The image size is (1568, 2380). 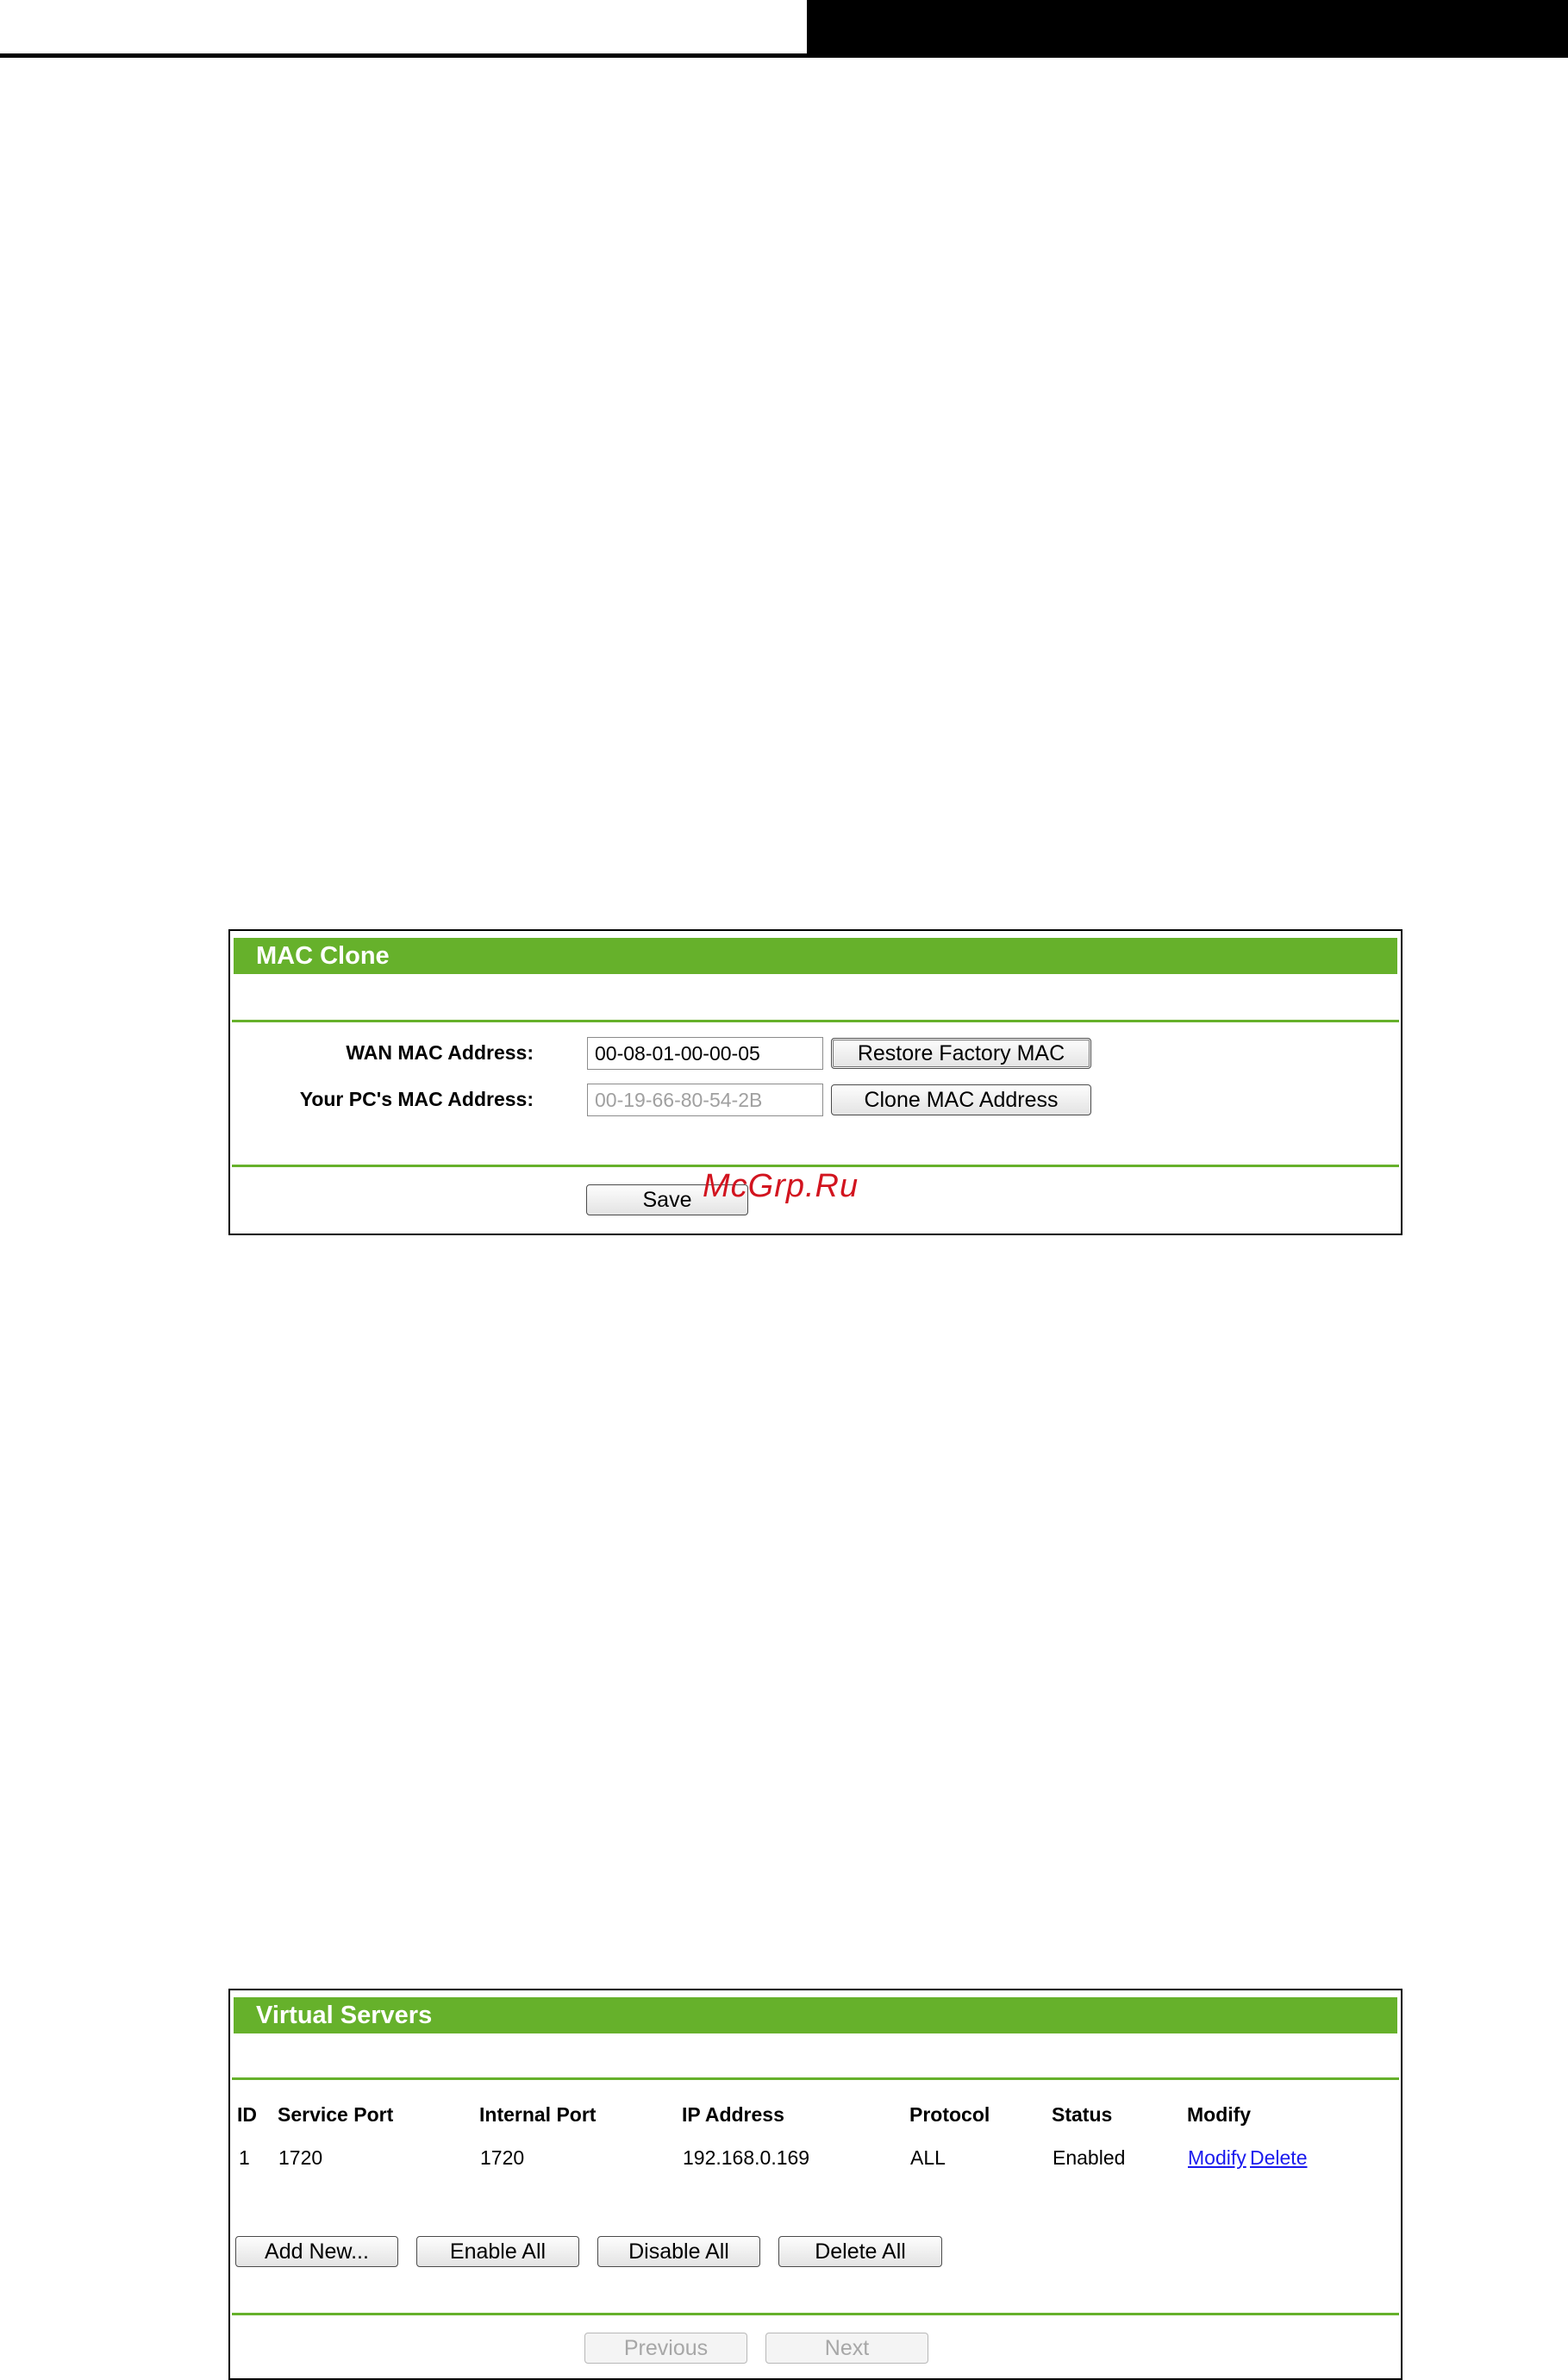 What do you see at coordinates (705, 1054) in the screenshot?
I see `wan-mac-input` at bounding box center [705, 1054].